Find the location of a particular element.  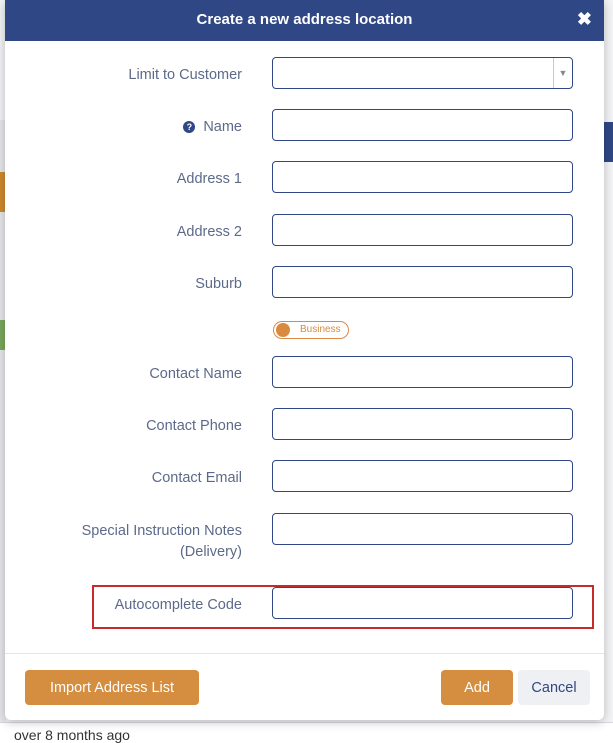

contact-email-field is located at coordinates (422, 476).